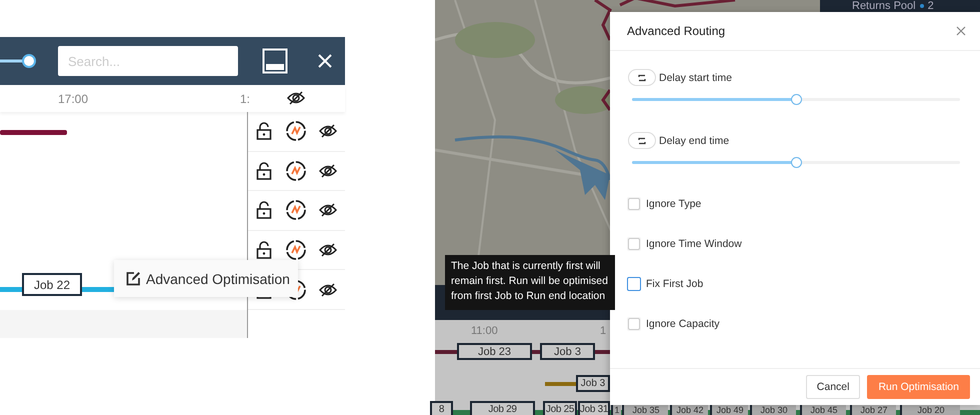 This screenshot has width=980, height=415. I want to click on checkbox-label: Ignore Time Window, so click(694, 244).